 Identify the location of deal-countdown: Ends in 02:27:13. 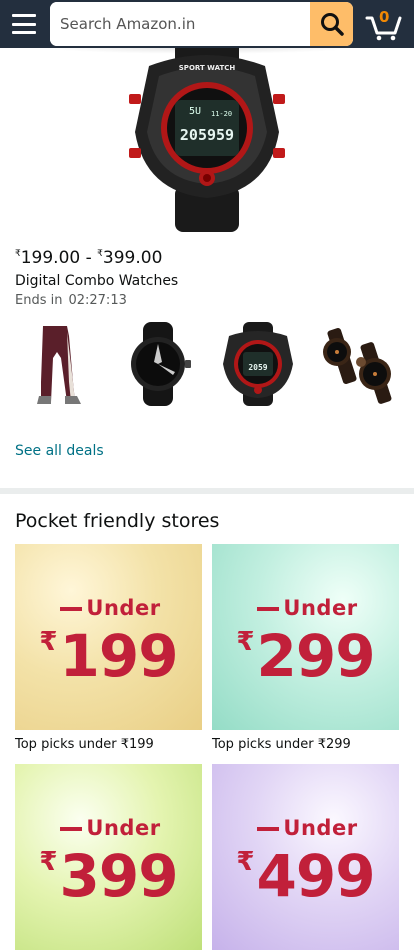
(71, 300).